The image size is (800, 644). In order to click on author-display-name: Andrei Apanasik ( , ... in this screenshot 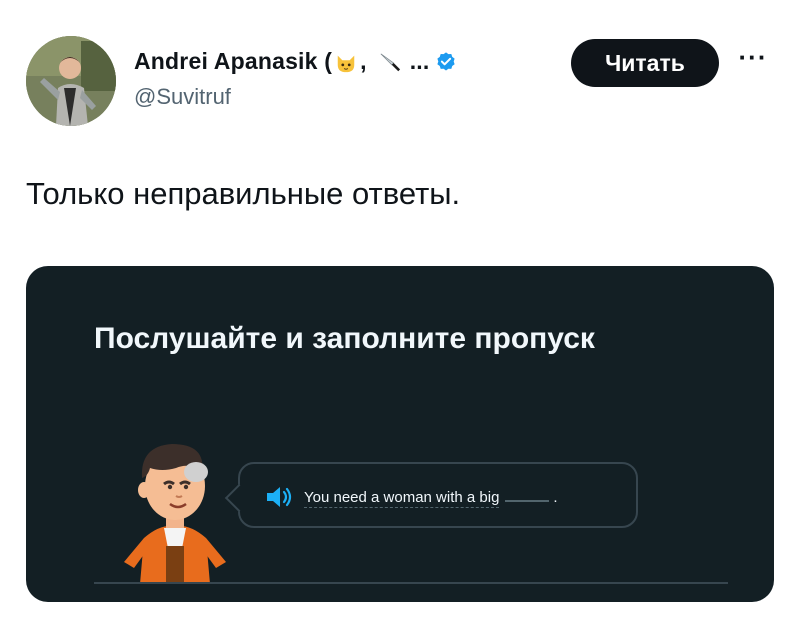, I will do `click(281, 61)`.